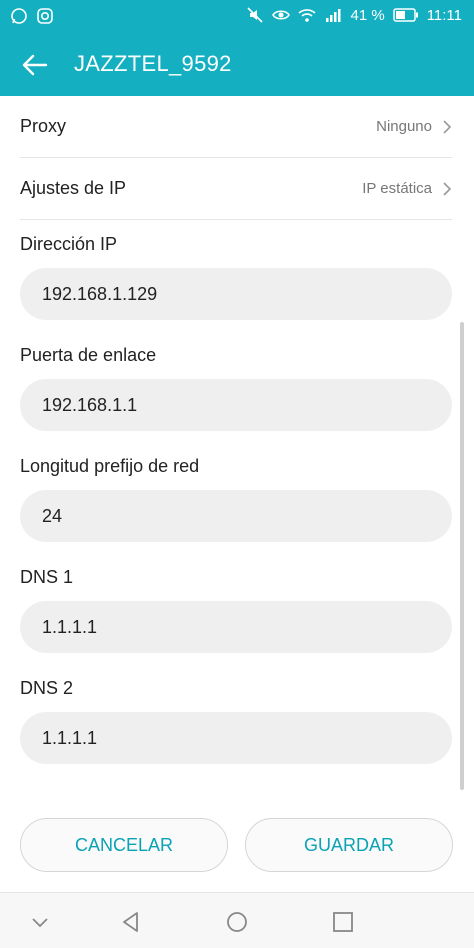  I want to click on prefix-length-label: Longitud prefijo de red, so click(110, 466).